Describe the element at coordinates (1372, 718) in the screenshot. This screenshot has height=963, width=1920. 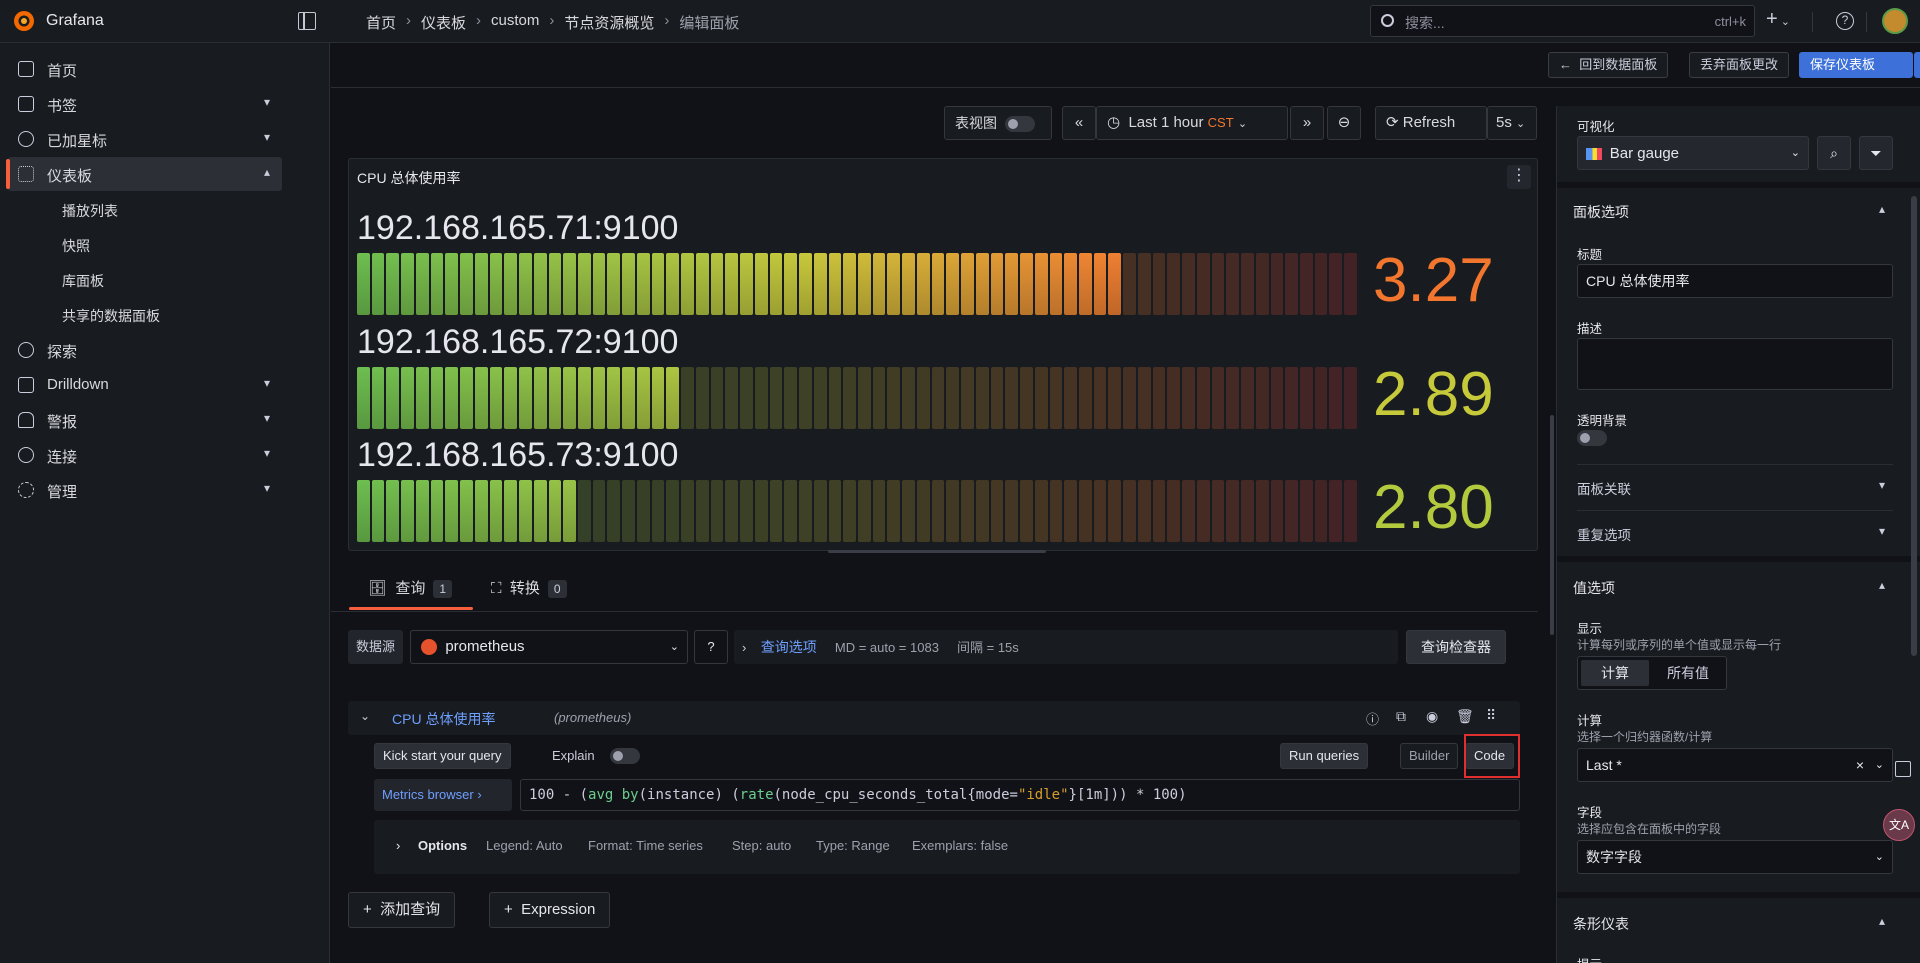
I see `help-icon: ⓘ` at that location.